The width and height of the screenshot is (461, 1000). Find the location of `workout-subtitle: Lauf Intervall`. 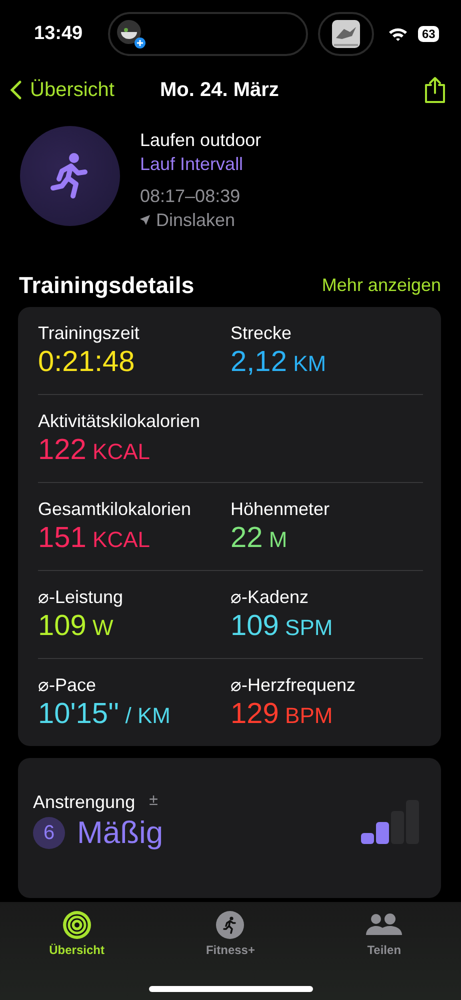

workout-subtitle: Lauf Intervall is located at coordinates (192, 164).